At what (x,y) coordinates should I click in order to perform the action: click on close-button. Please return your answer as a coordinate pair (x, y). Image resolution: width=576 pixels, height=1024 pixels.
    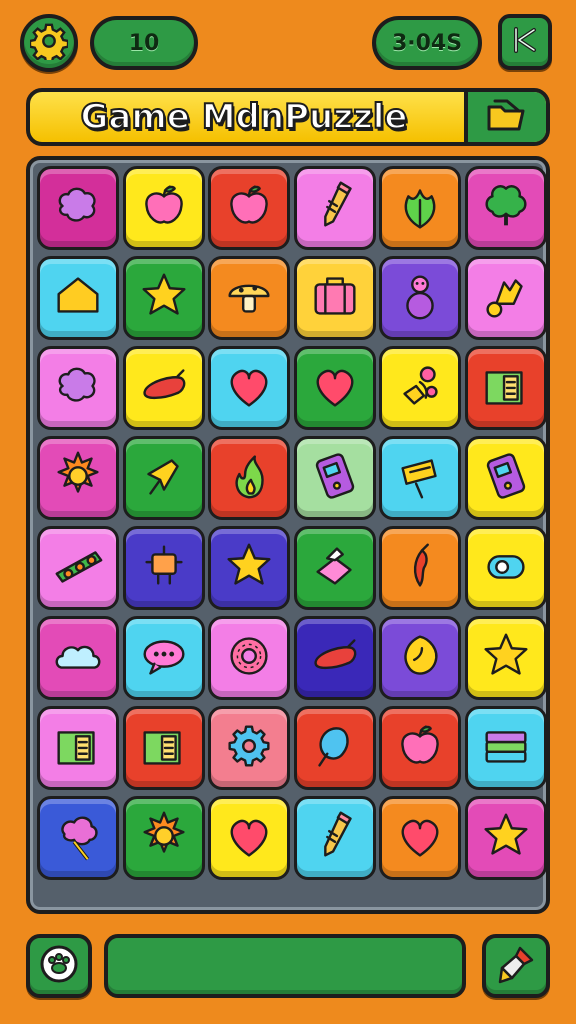
    Looking at the image, I should click on (525, 42).